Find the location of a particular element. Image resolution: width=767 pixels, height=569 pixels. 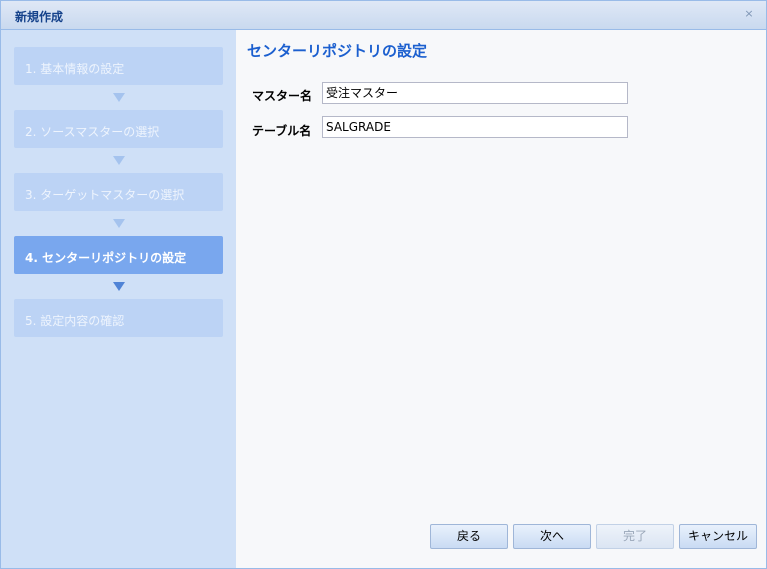

wizard-step-label: 4. センターリポジトリの設定 is located at coordinates (106, 258).